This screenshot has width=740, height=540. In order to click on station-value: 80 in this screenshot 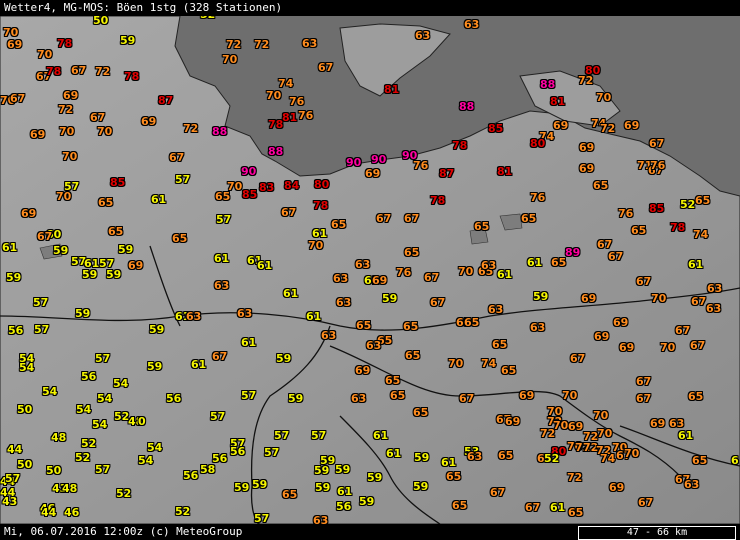, I will do `click(538, 143)`.